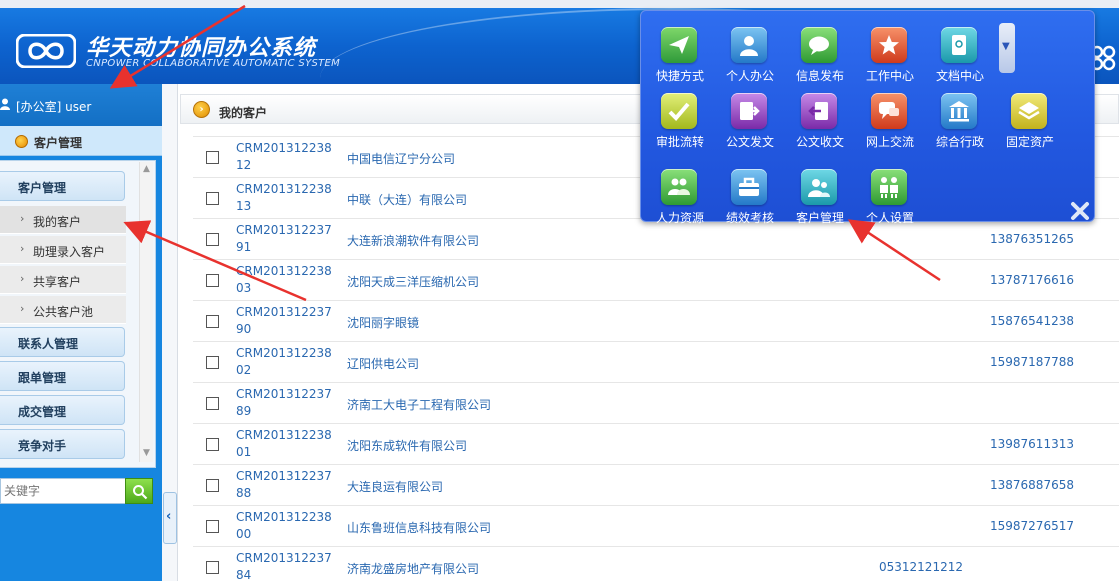 The width and height of the screenshot is (1119, 581). What do you see at coordinates (889, 218) in the screenshot?
I see `app-label: 个人设置` at bounding box center [889, 218].